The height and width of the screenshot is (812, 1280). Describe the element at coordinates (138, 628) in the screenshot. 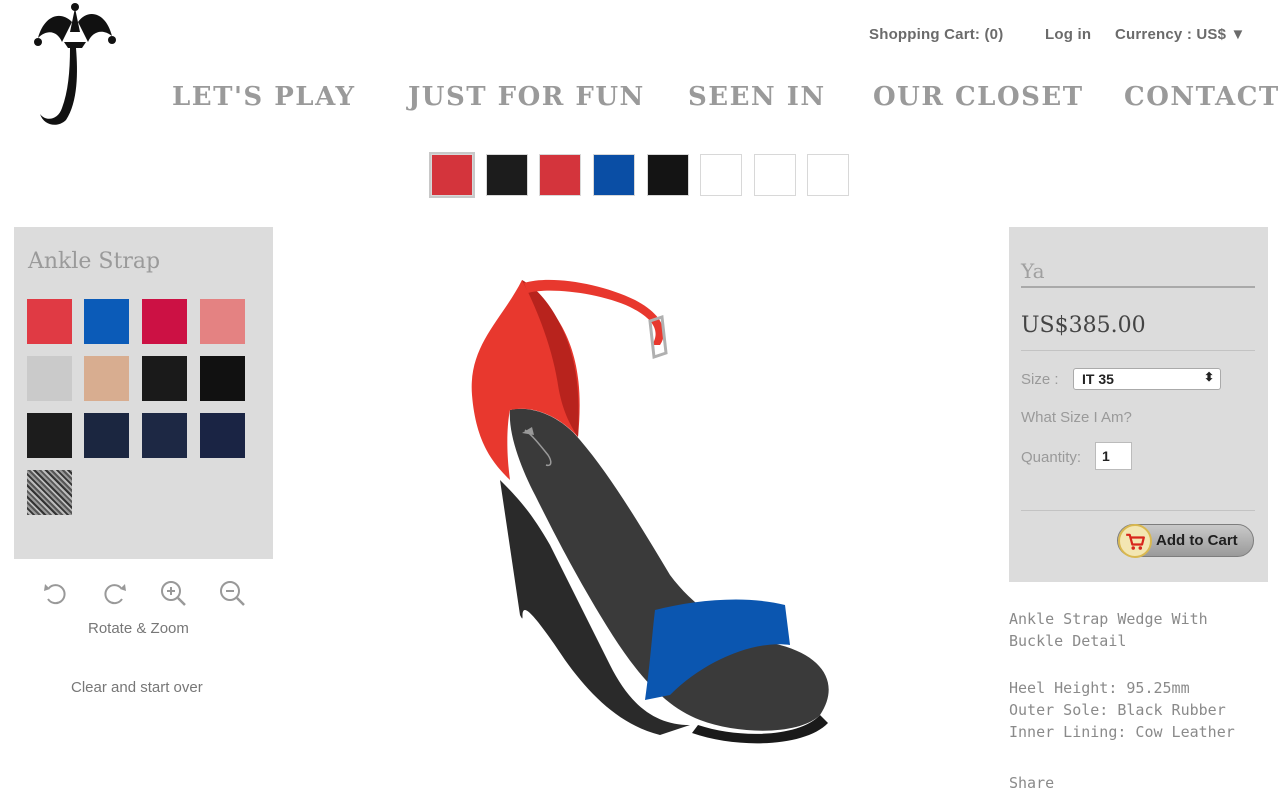

I see `rotate-zoom-label: Rotate & Zoom` at that location.